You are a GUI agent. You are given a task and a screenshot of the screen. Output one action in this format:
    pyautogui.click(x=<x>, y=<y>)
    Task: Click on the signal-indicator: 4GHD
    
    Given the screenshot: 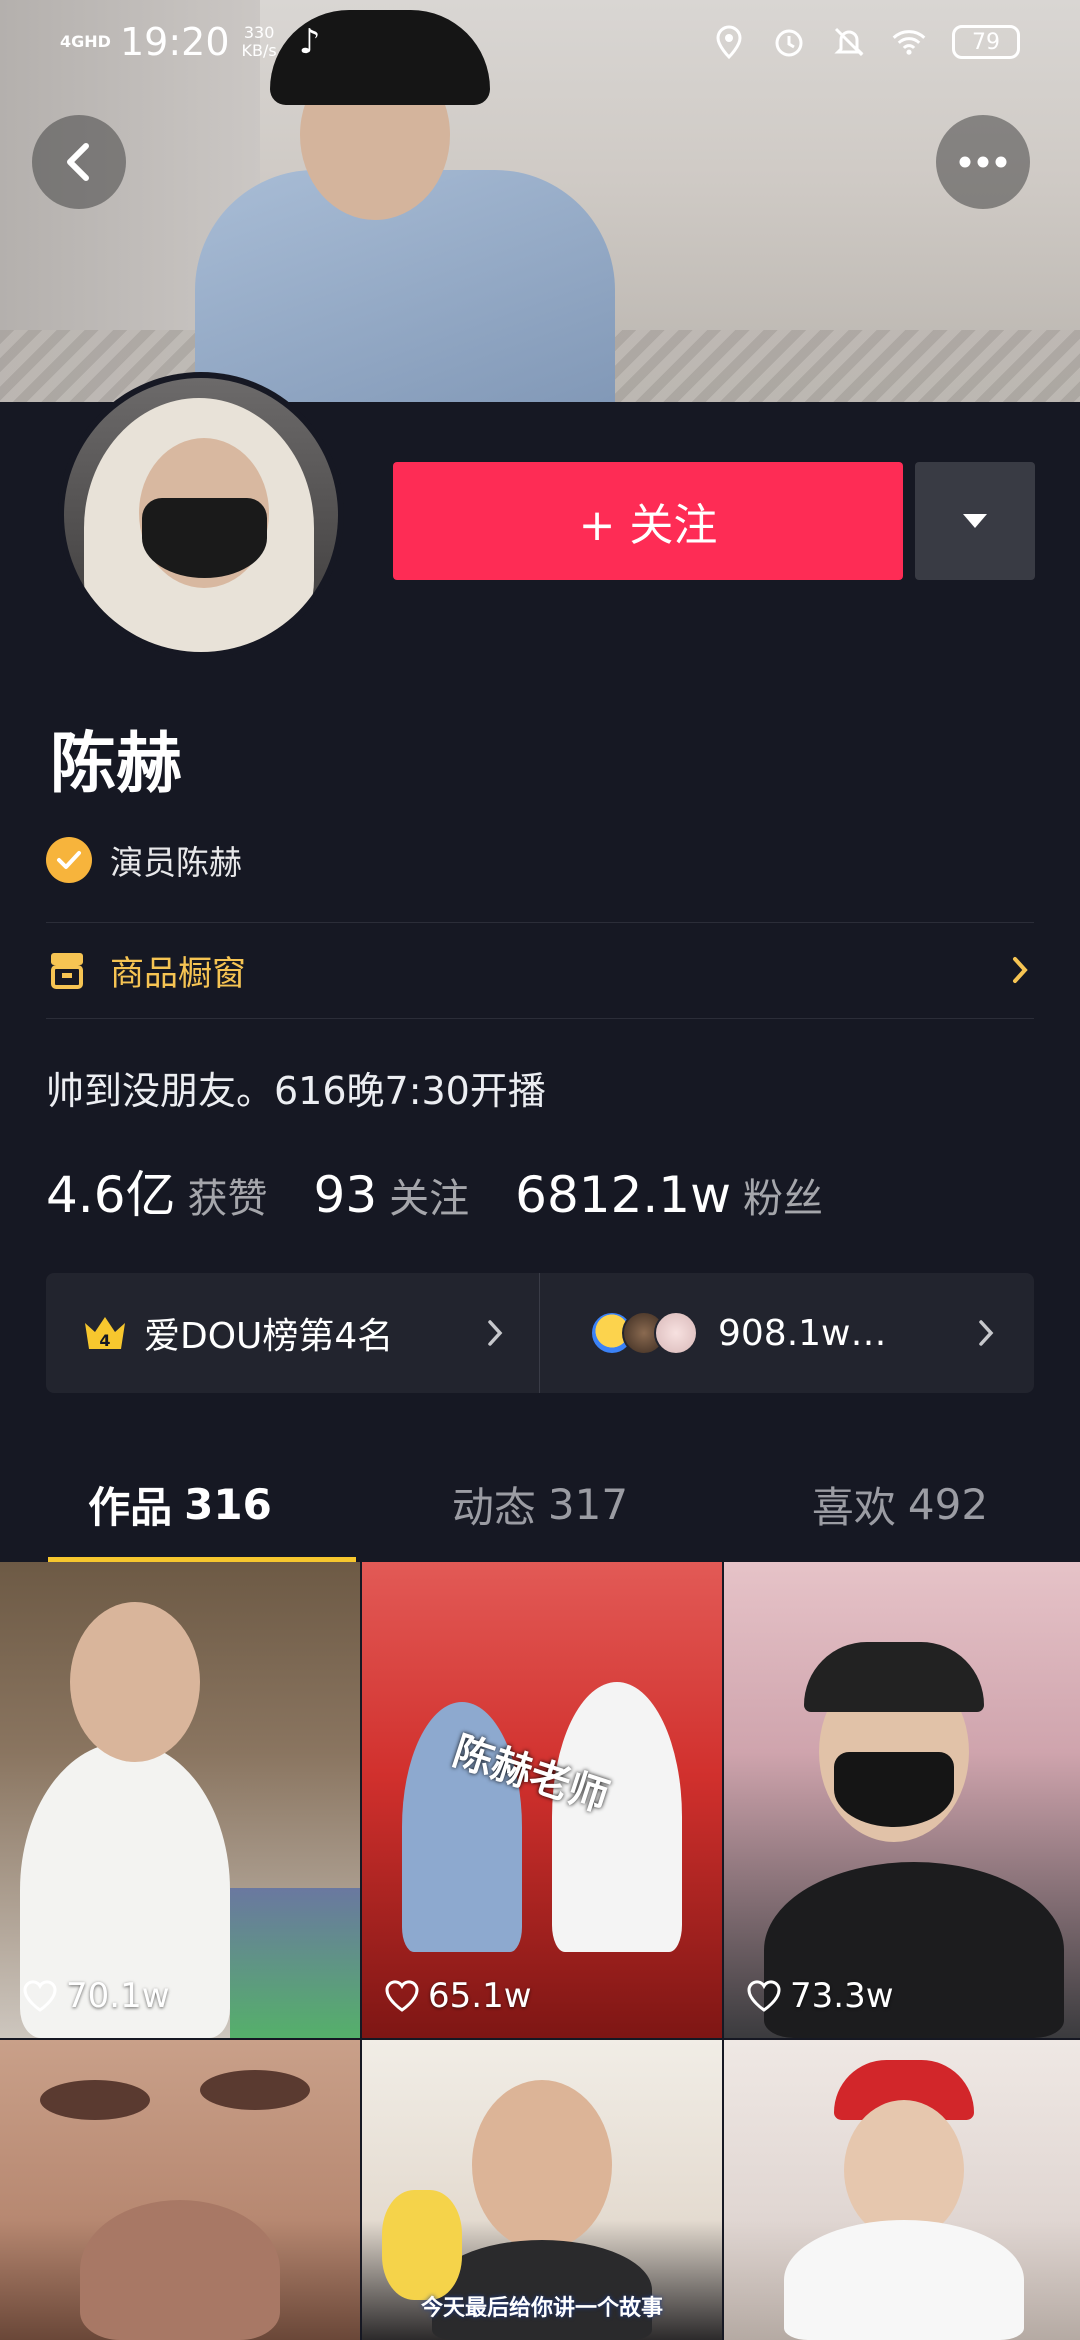 What is the action you would take?
    pyautogui.click(x=85, y=41)
    